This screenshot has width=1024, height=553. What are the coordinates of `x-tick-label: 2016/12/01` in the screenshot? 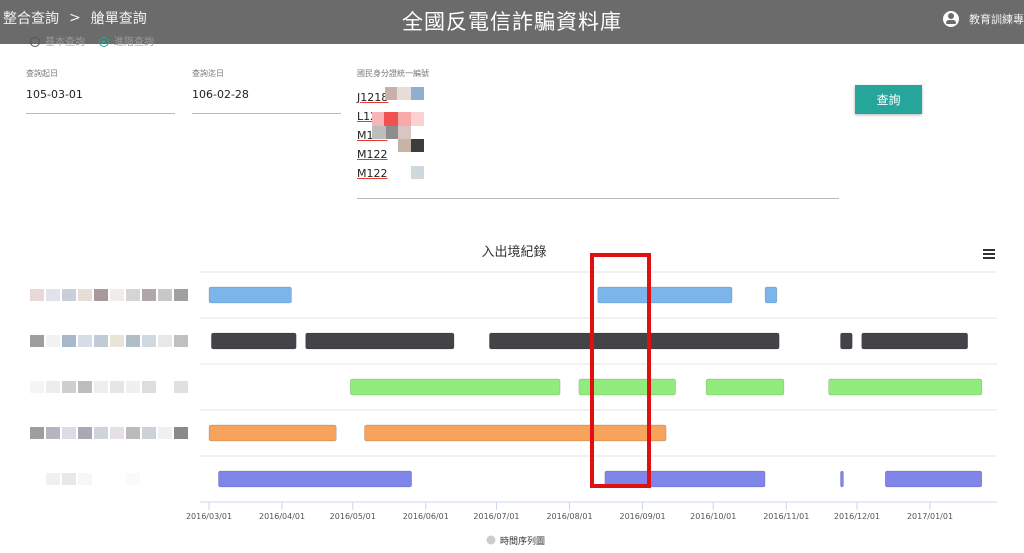 It's located at (857, 516).